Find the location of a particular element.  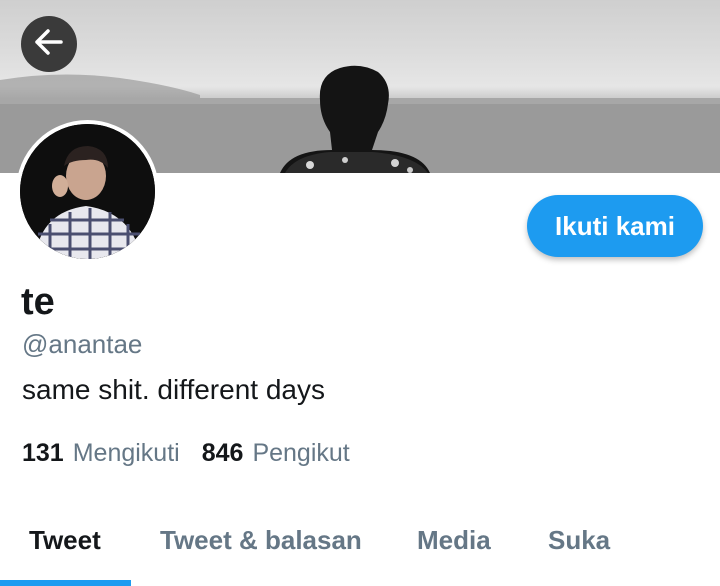

profile-stats: 131 Mengikuti 846 Pengikut is located at coordinates (186, 453).